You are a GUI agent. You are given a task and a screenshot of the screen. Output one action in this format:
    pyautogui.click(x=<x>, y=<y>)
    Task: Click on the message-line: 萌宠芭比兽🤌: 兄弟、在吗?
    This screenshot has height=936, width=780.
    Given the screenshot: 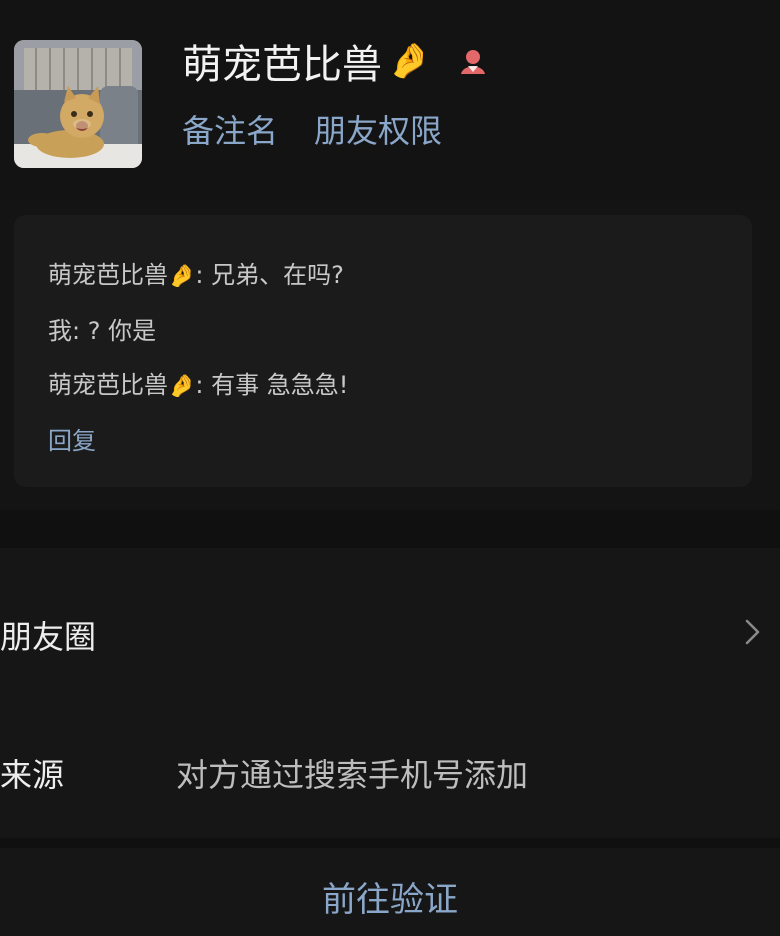 What is the action you would take?
    pyautogui.click(x=196, y=272)
    